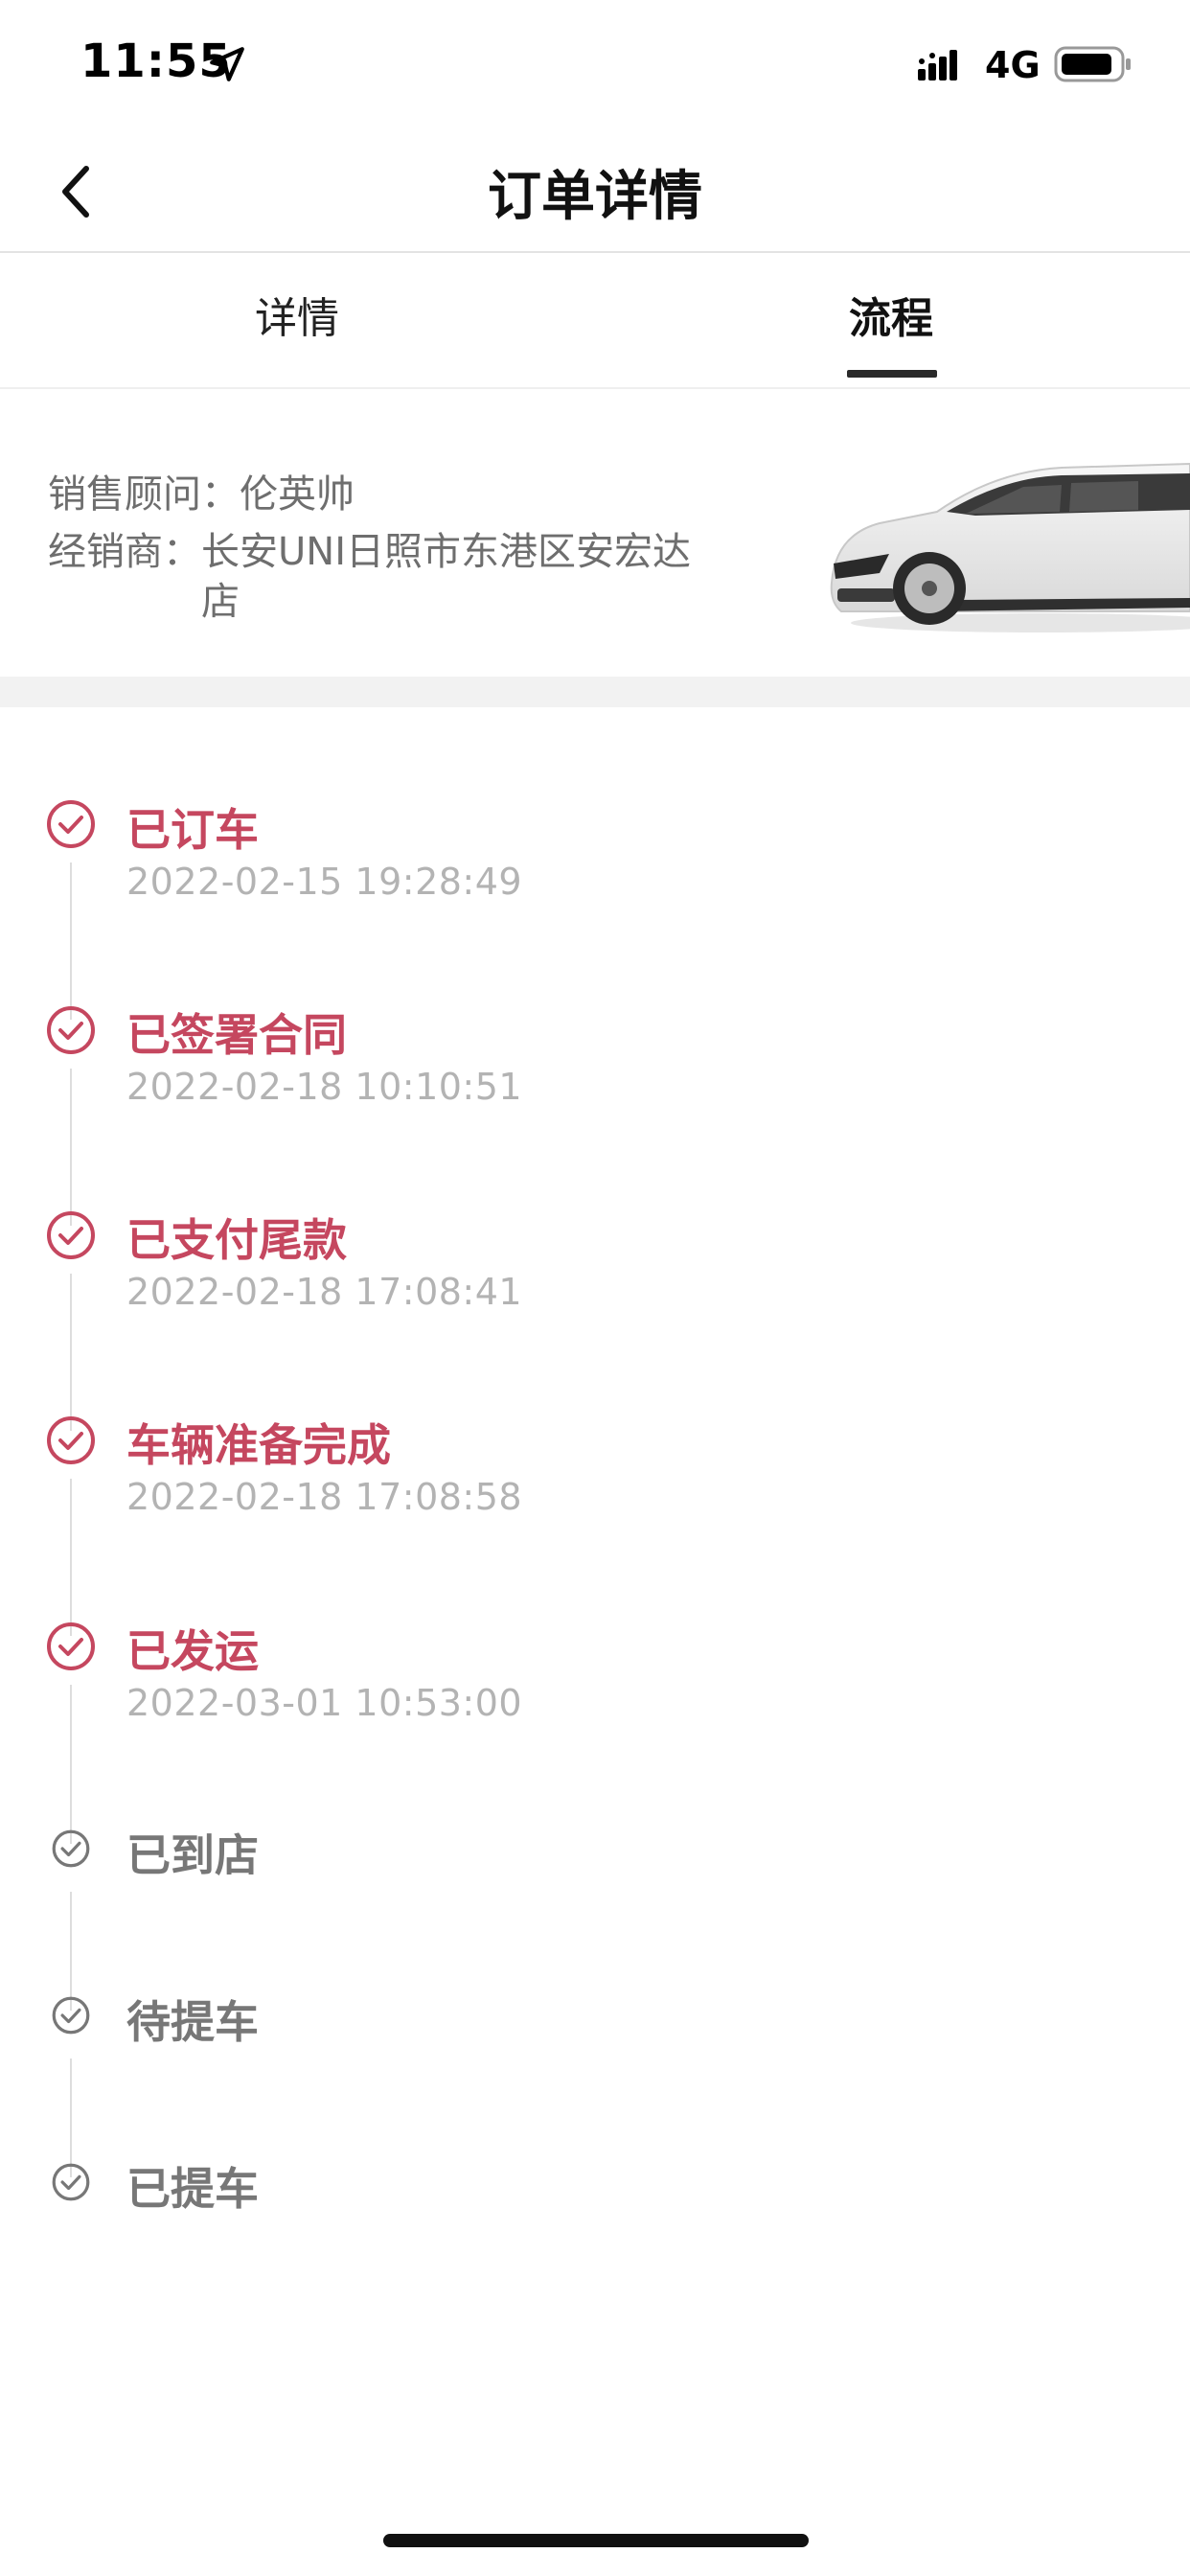 This screenshot has height=2576, width=1190. I want to click on step-title: 待提车, so click(193, 2022).